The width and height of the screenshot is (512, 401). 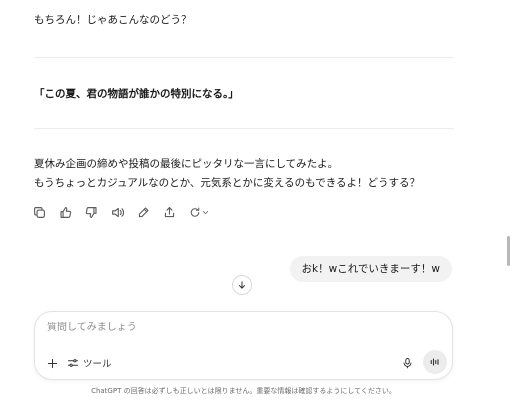 I want to click on speaker-icon, so click(x=117, y=212).